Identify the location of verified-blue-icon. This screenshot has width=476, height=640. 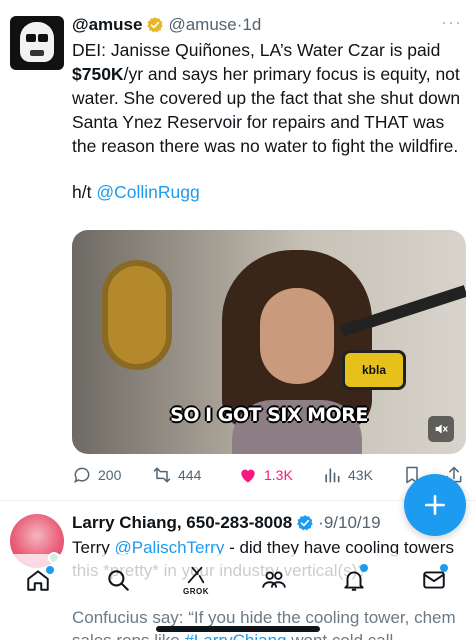
(305, 523).